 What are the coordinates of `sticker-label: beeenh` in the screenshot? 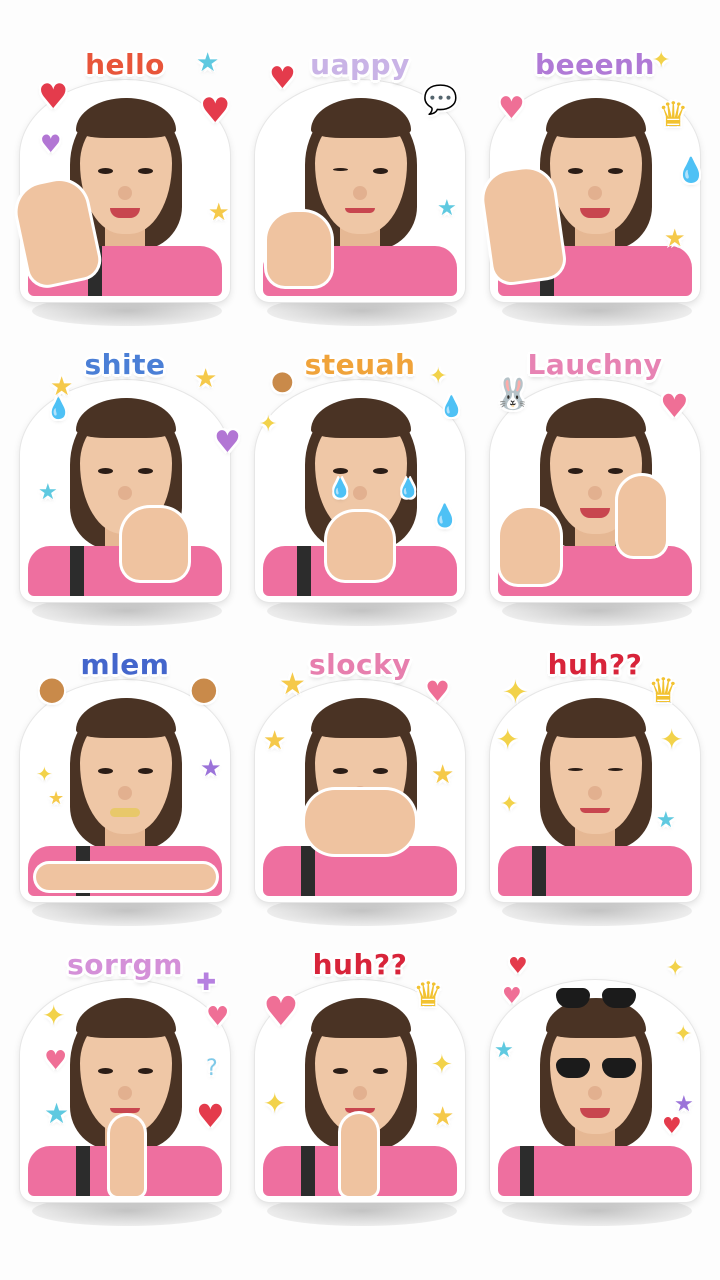 It's located at (595, 64).